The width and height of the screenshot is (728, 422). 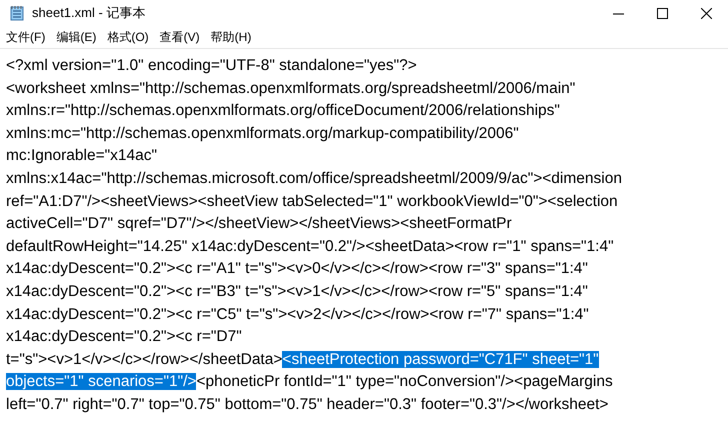 What do you see at coordinates (262, 133) in the screenshot?
I see `text-line: xmlns:mc="http://schemas.openxmlformats.org/markup-compatibility/2006"` at bounding box center [262, 133].